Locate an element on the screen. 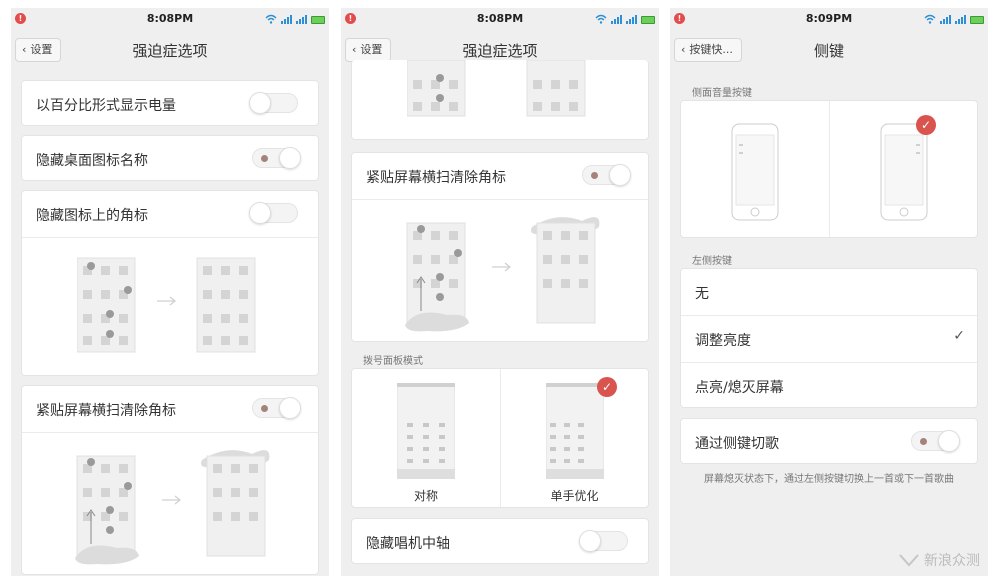 The width and height of the screenshot is (1000, 585). phone-right-illustration is located at coordinates (904, 172).